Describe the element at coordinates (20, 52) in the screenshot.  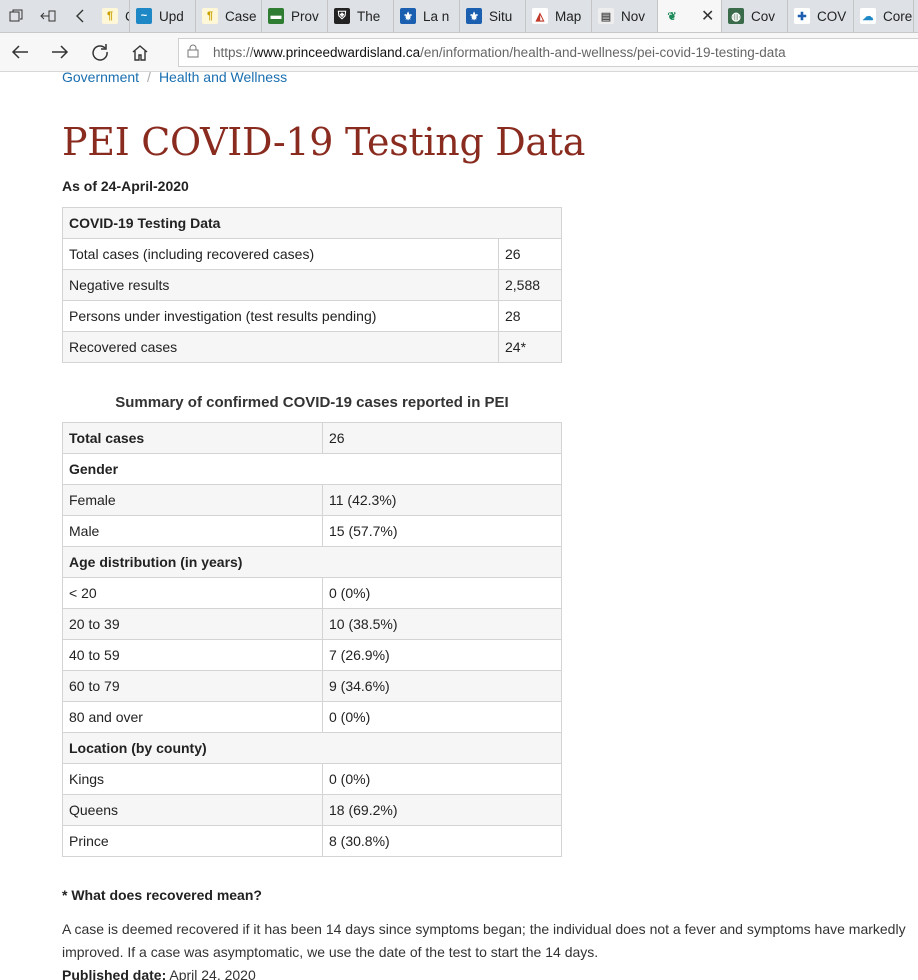
I see `back-button` at that location.